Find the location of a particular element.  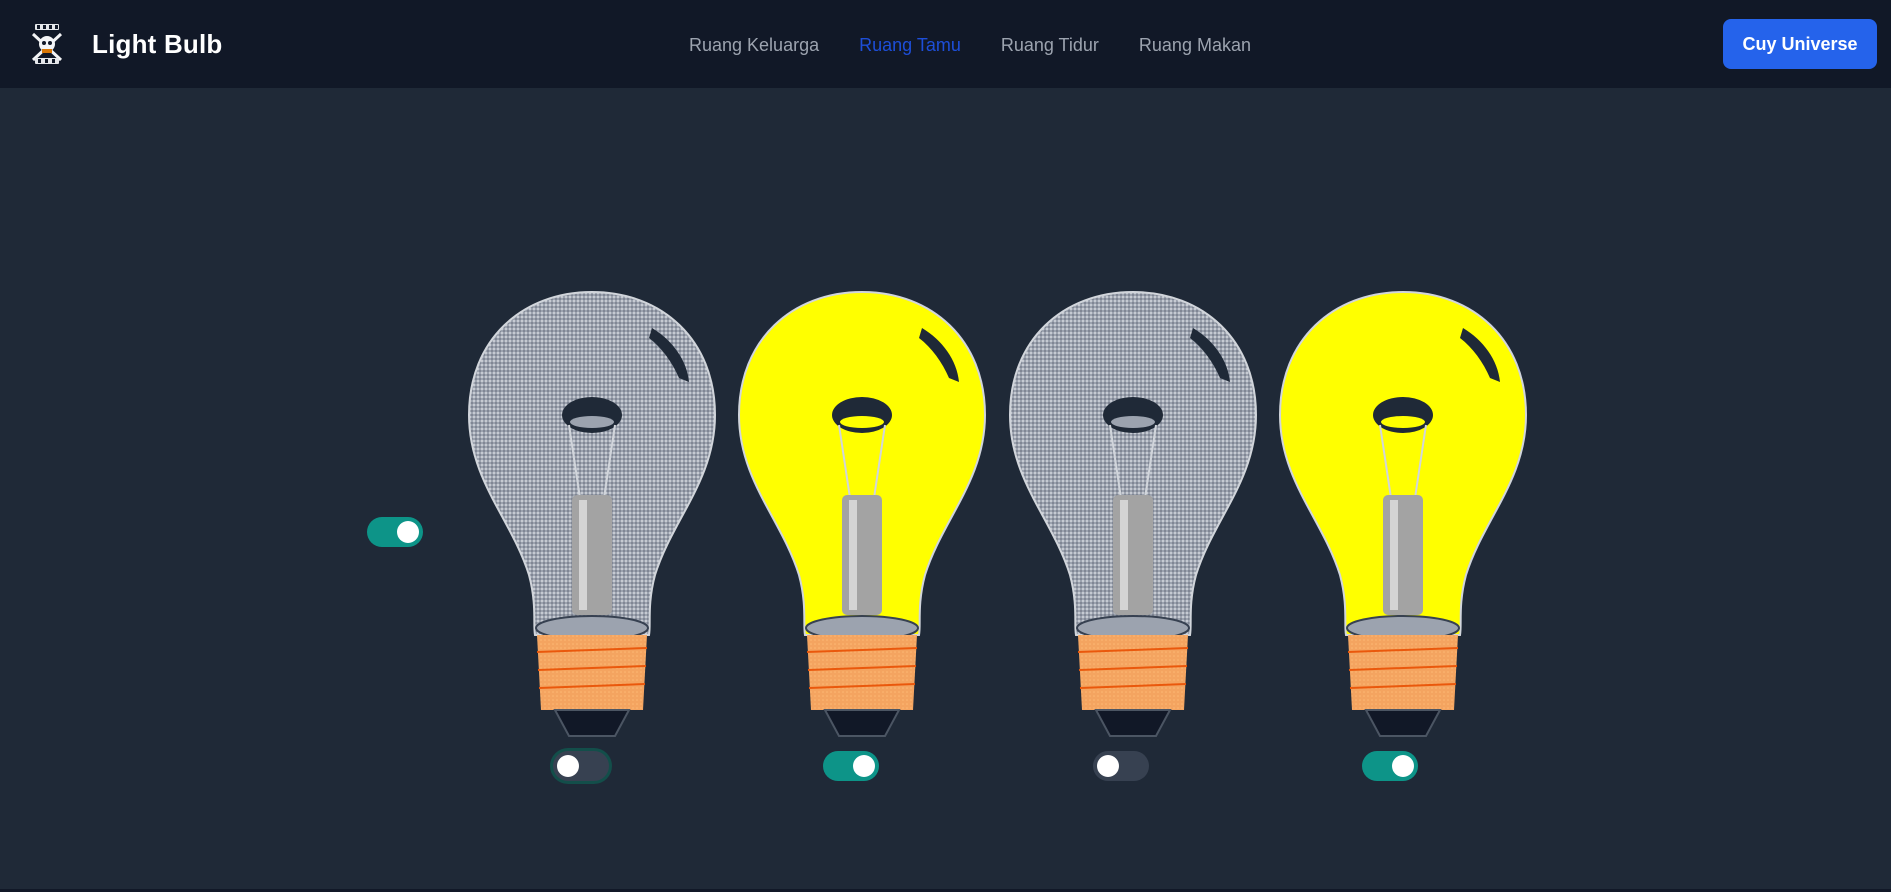

skull-crossbones-logo-icon is located at coordinates (47, 44).